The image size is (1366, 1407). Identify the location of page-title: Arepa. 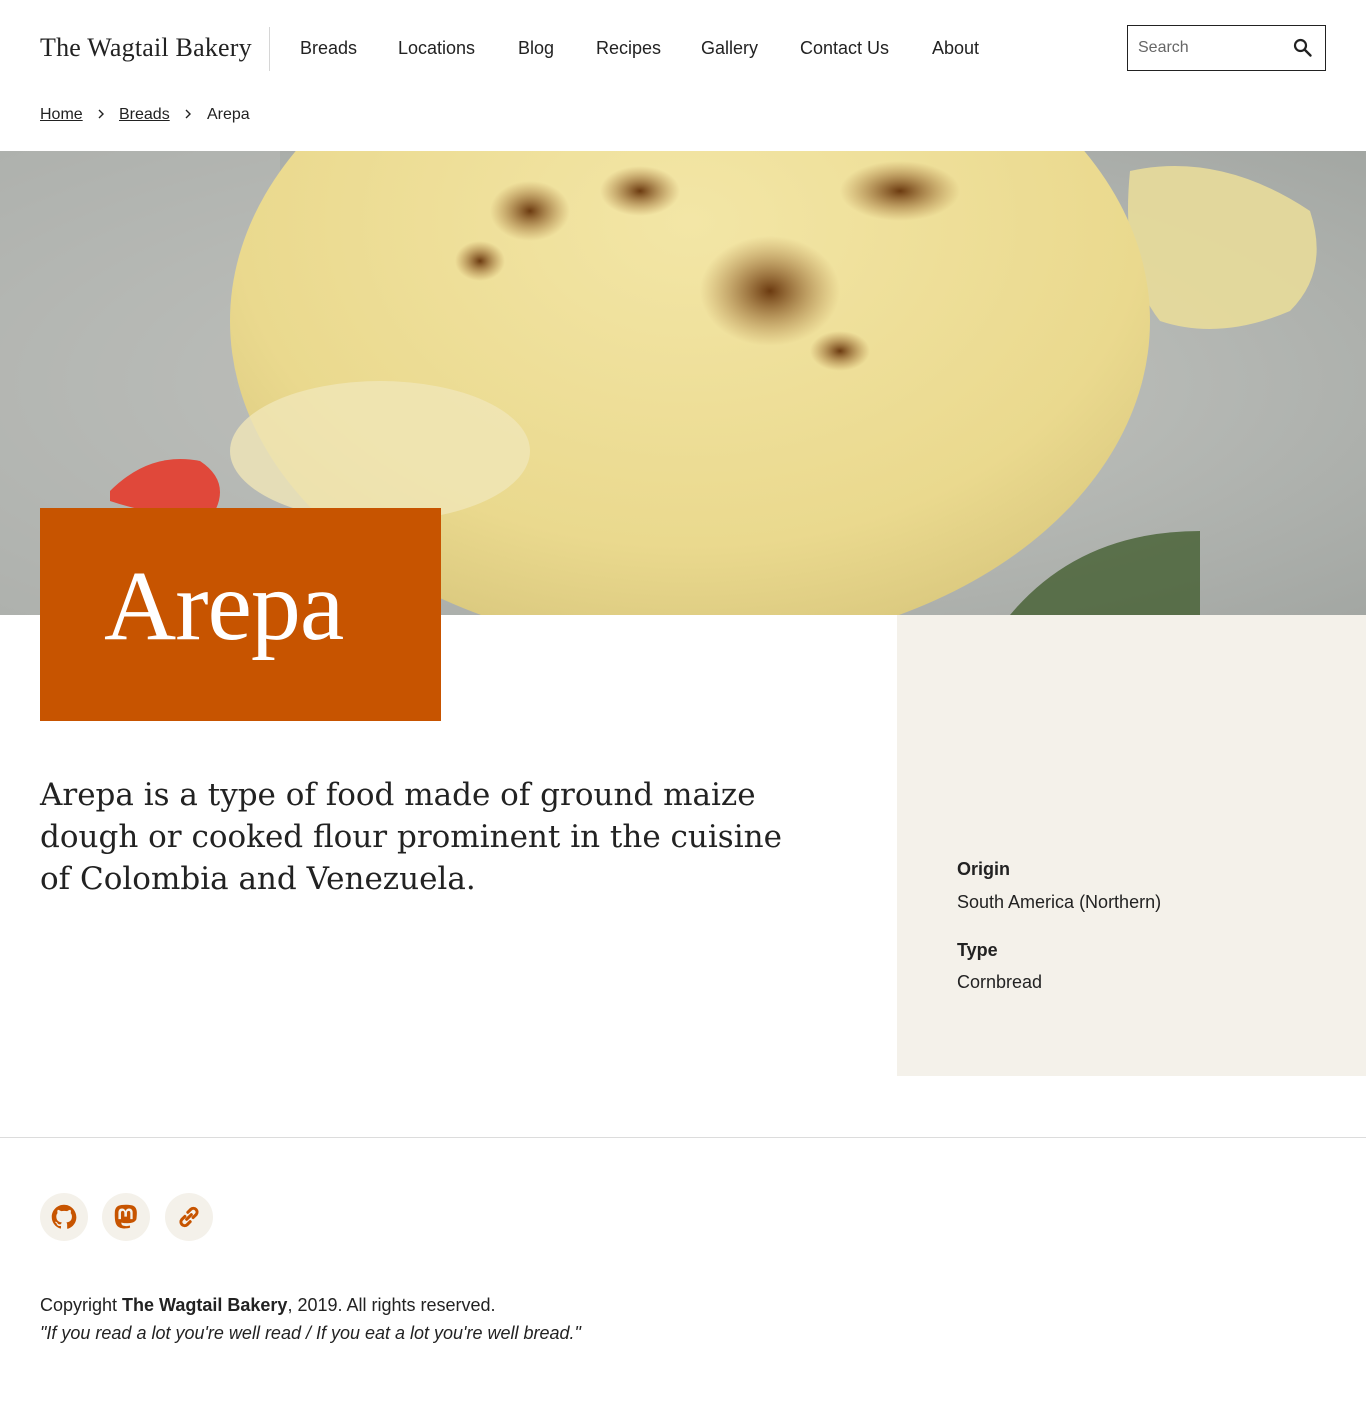
(224, 605).